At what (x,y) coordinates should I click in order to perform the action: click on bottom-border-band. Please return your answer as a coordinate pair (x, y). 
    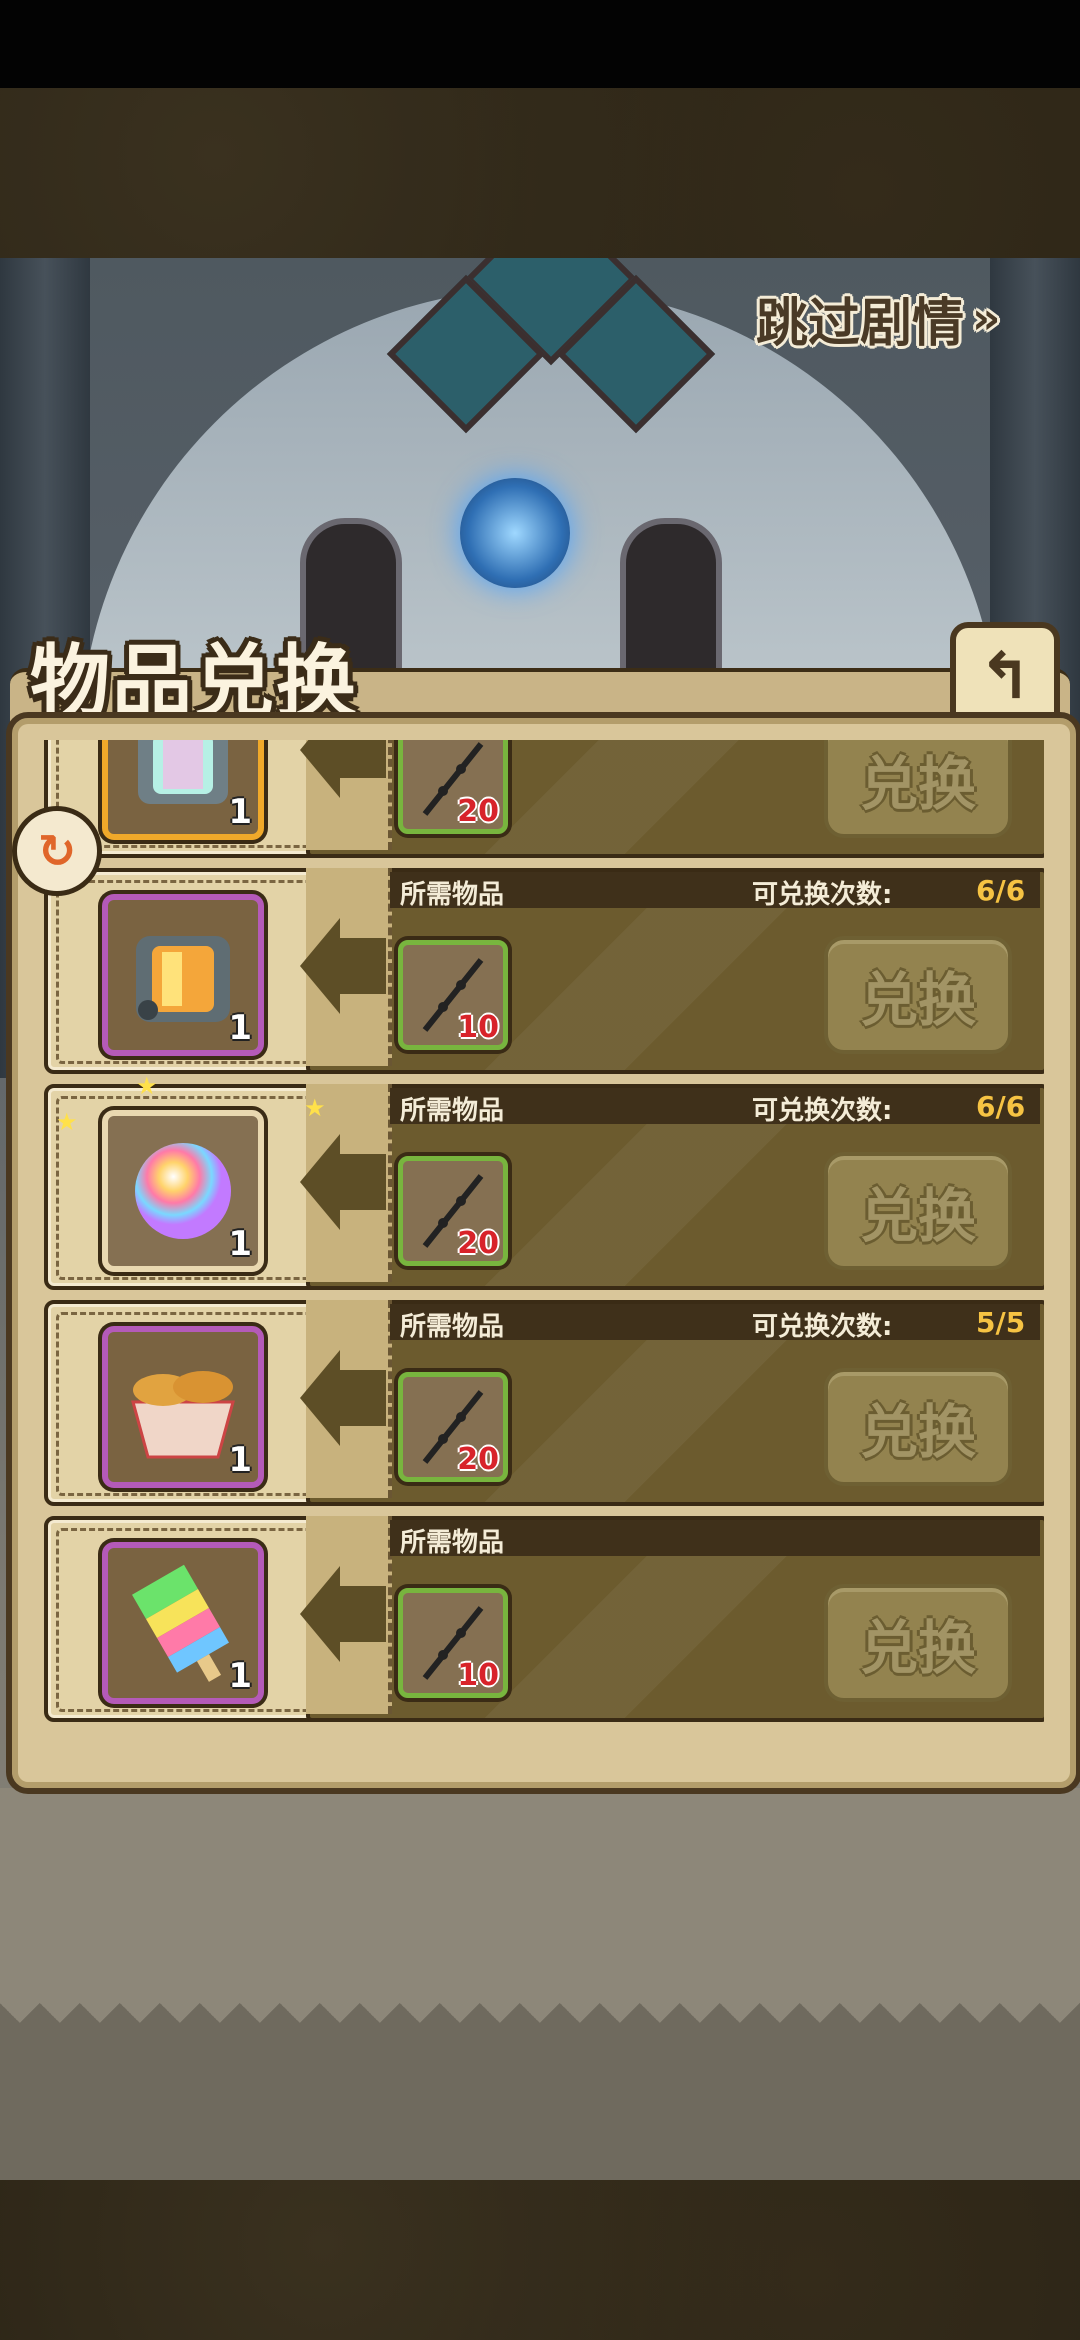
    Looking at the image, I should click on (540, 2260).